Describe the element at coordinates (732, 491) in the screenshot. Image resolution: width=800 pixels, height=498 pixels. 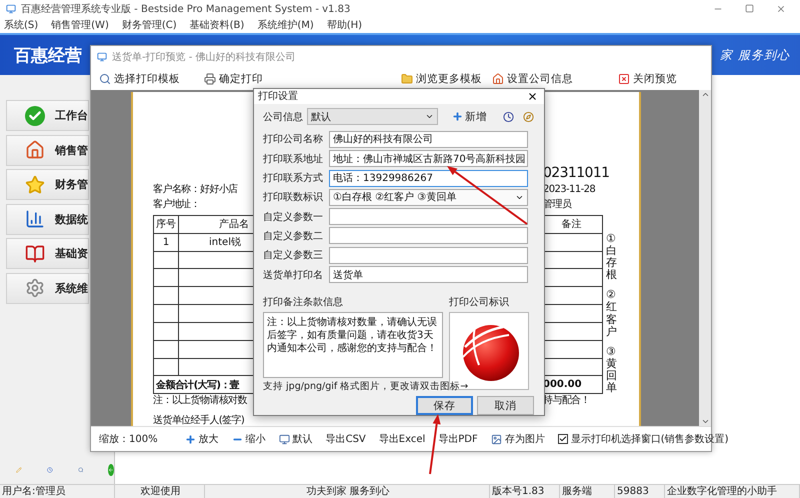
I see `status-text: 企业数字化管理的小助手` at that location.